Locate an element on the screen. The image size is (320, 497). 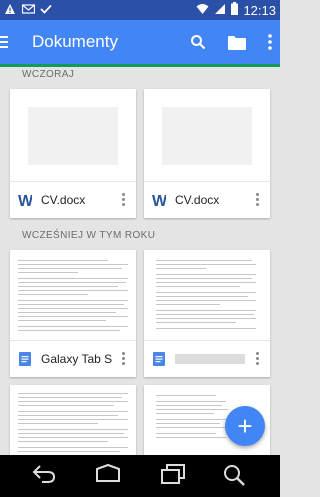
file-card: Galaxy Tab S is located at coordinates (73, 313).